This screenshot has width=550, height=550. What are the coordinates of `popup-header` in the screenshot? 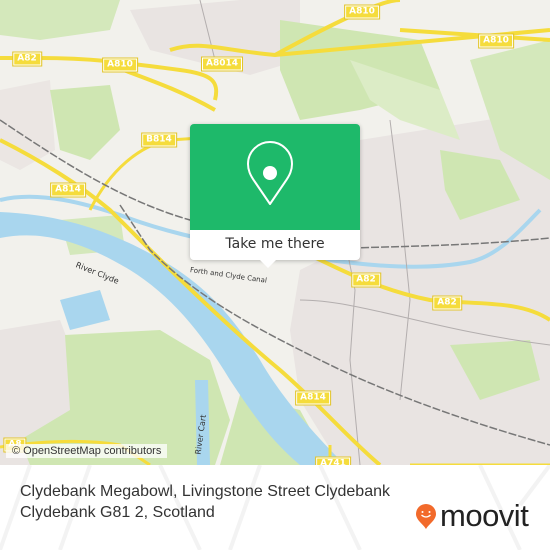 It's located at (275, 177).